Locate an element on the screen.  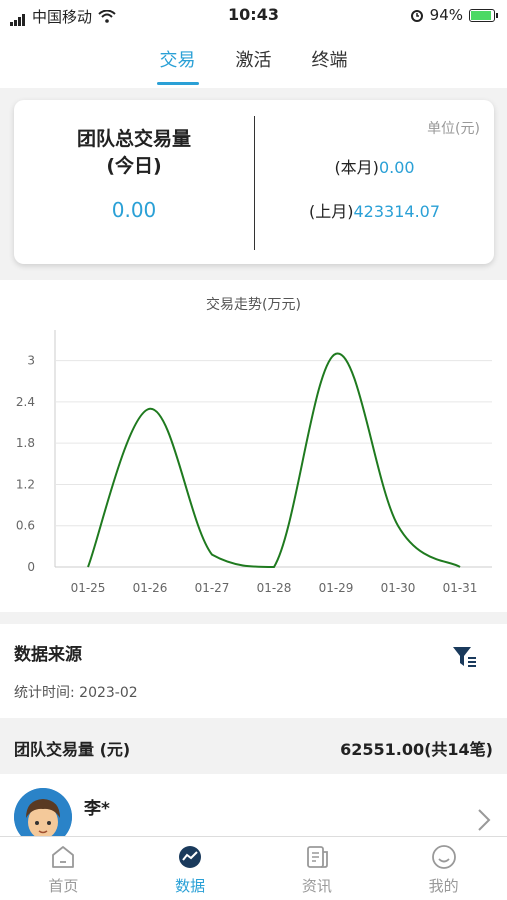
data-source-section: 数据来源 统计时间: 2023-02 is located at coordinates (253, 671).